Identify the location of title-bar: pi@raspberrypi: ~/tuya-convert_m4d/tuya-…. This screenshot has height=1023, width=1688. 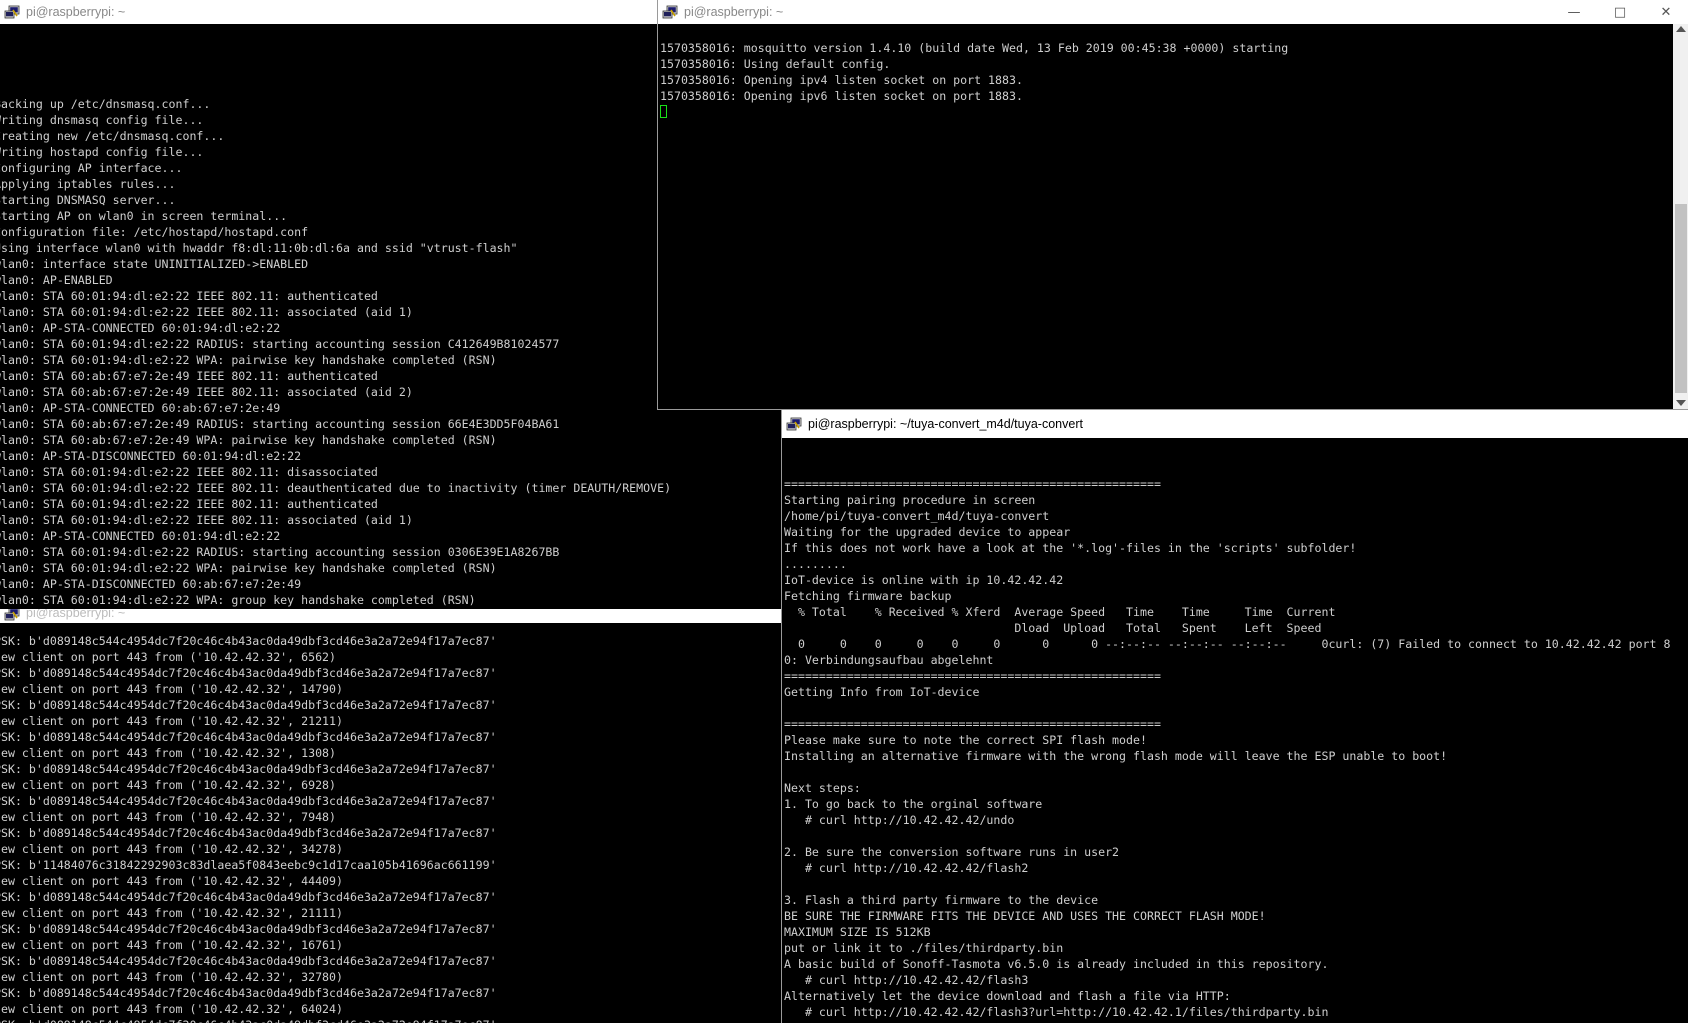
(1235, 424).